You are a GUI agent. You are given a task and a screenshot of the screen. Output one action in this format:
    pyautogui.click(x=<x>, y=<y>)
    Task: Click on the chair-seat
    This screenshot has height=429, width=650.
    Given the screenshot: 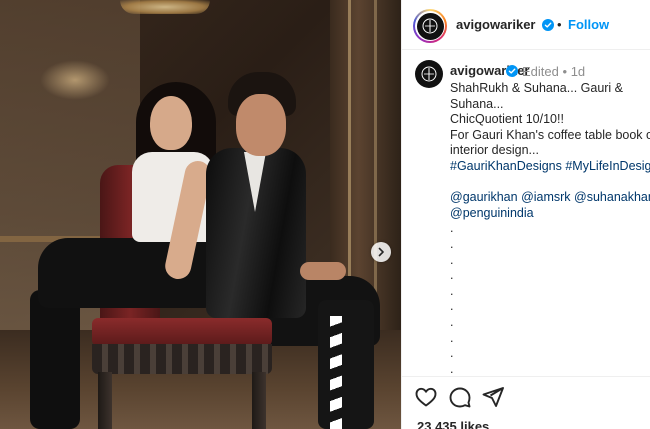 What is the action you would take?
    pyautogui.click(x=182, y=332)
    